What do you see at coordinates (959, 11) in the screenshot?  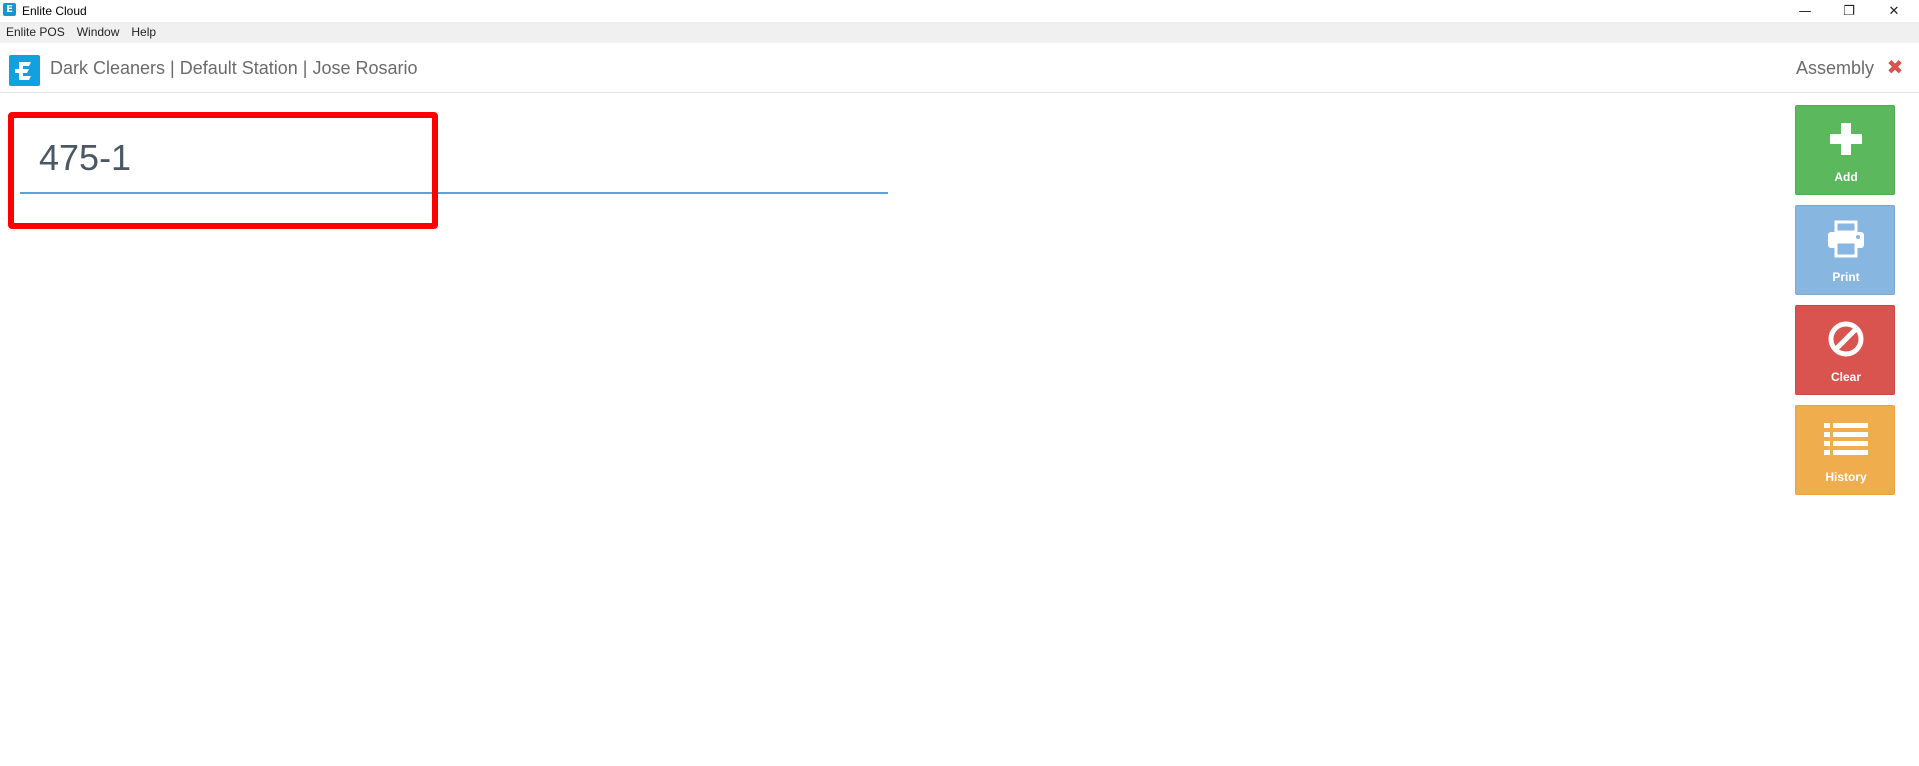 I see `window-titlebar: E Enlite Cloud — ❐ ✕` at bounding box center [959, 11].